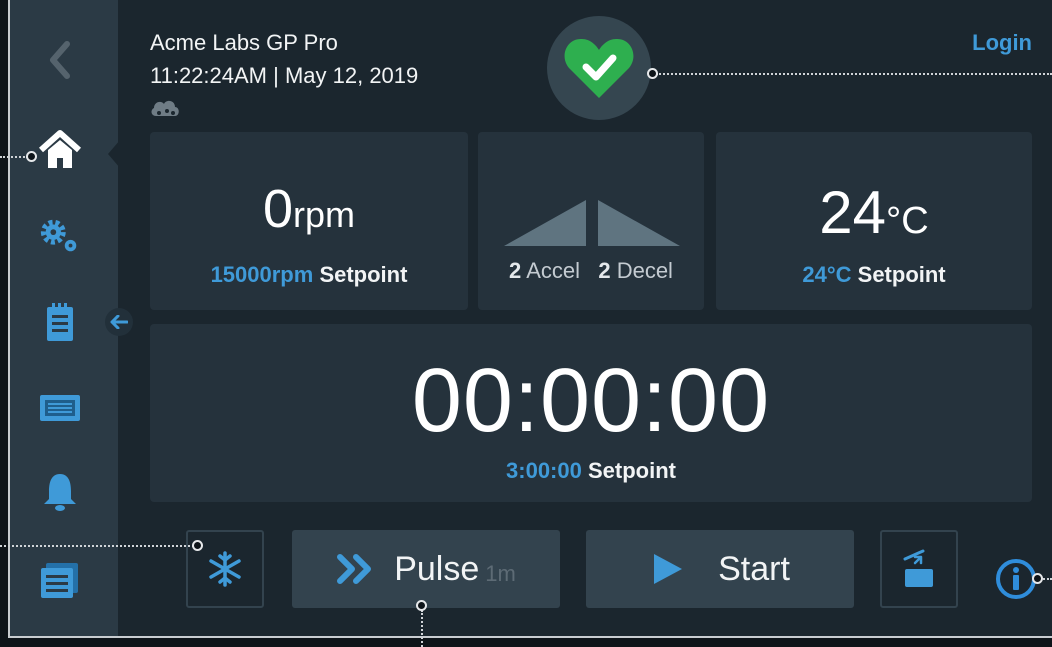 The height and width of the screenshot is (647, 1052). I want to click on speed-readout: 0rpm, so click(309, 209).